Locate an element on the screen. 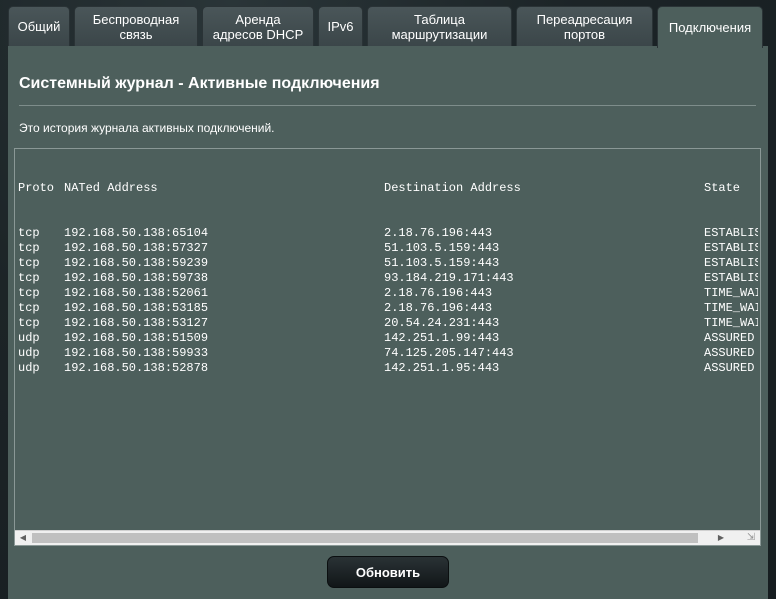  cell-destination-address: 142.251.1.95:443 is located at coordinates (442, 368).